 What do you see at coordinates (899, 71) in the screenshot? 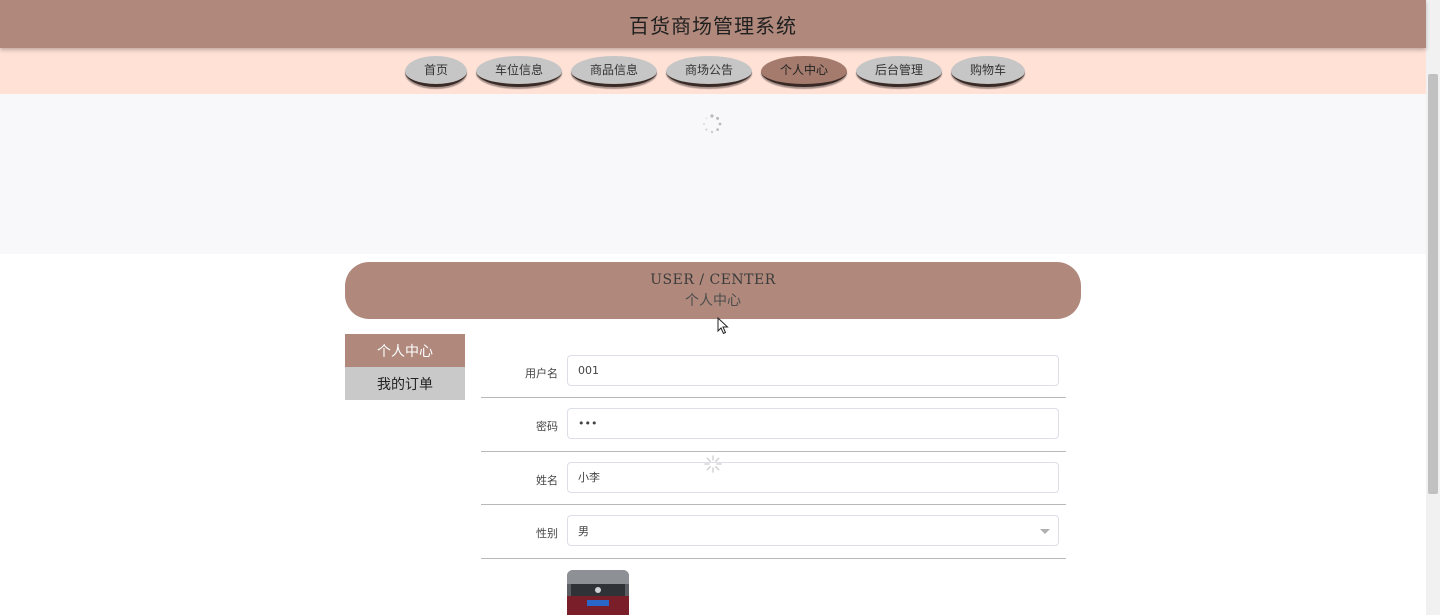
I see `nav-admin: 后台管理` at bounding box center [899, 71].